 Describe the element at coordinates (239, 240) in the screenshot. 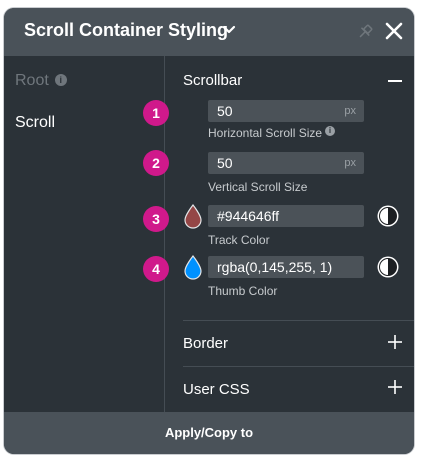

I see `track-color-label: Track Color` at that location.